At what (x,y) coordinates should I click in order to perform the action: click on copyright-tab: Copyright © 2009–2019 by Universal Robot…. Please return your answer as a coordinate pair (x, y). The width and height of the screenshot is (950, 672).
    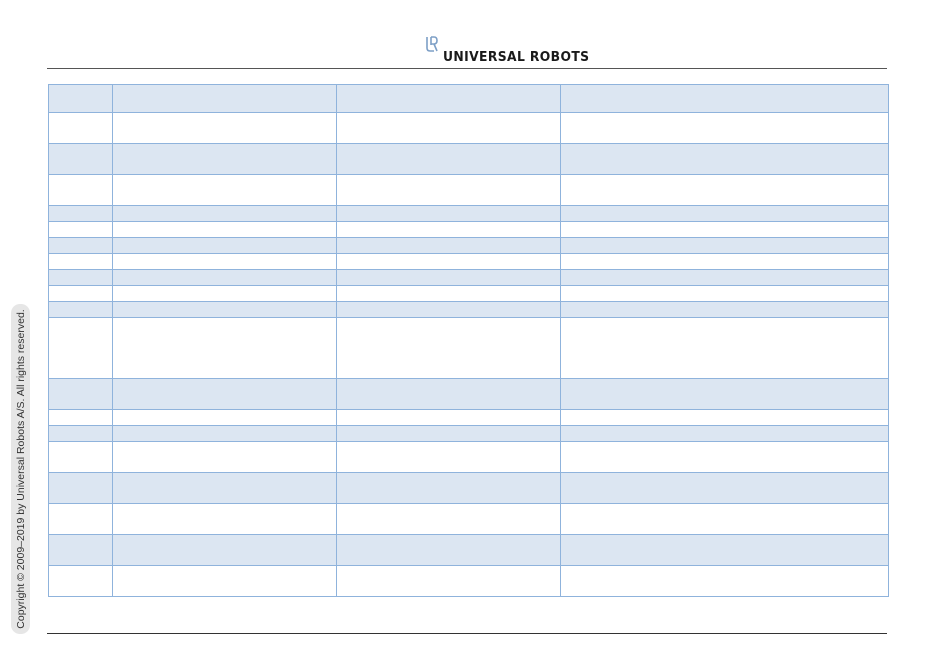
    Looking at the image, I should click on (20, 469).